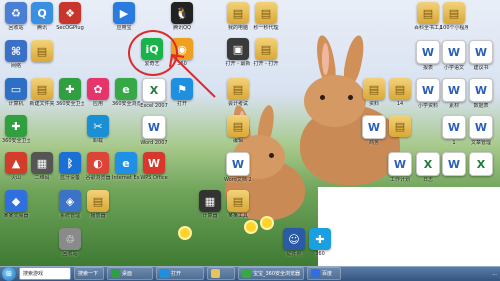 The width and height of the screenshot is (500, 281). Describe the element at coordinates (210, 204) in the screenshot. I see `desktop-icon: ▦ 计算器` at that location.